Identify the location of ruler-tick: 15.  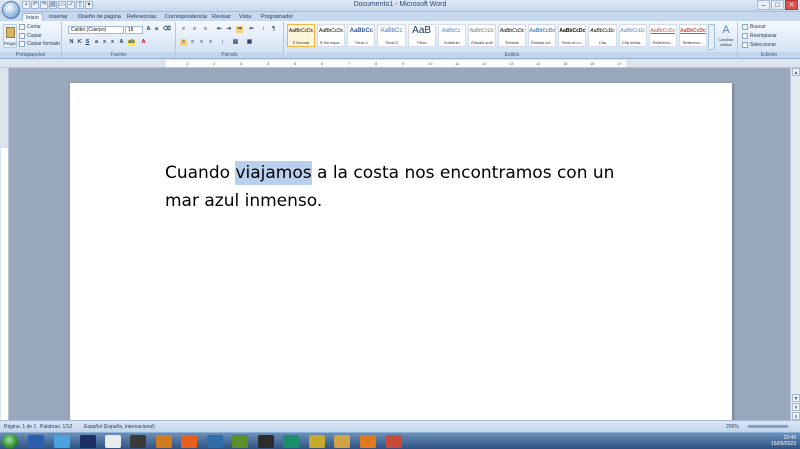
(565, 63).